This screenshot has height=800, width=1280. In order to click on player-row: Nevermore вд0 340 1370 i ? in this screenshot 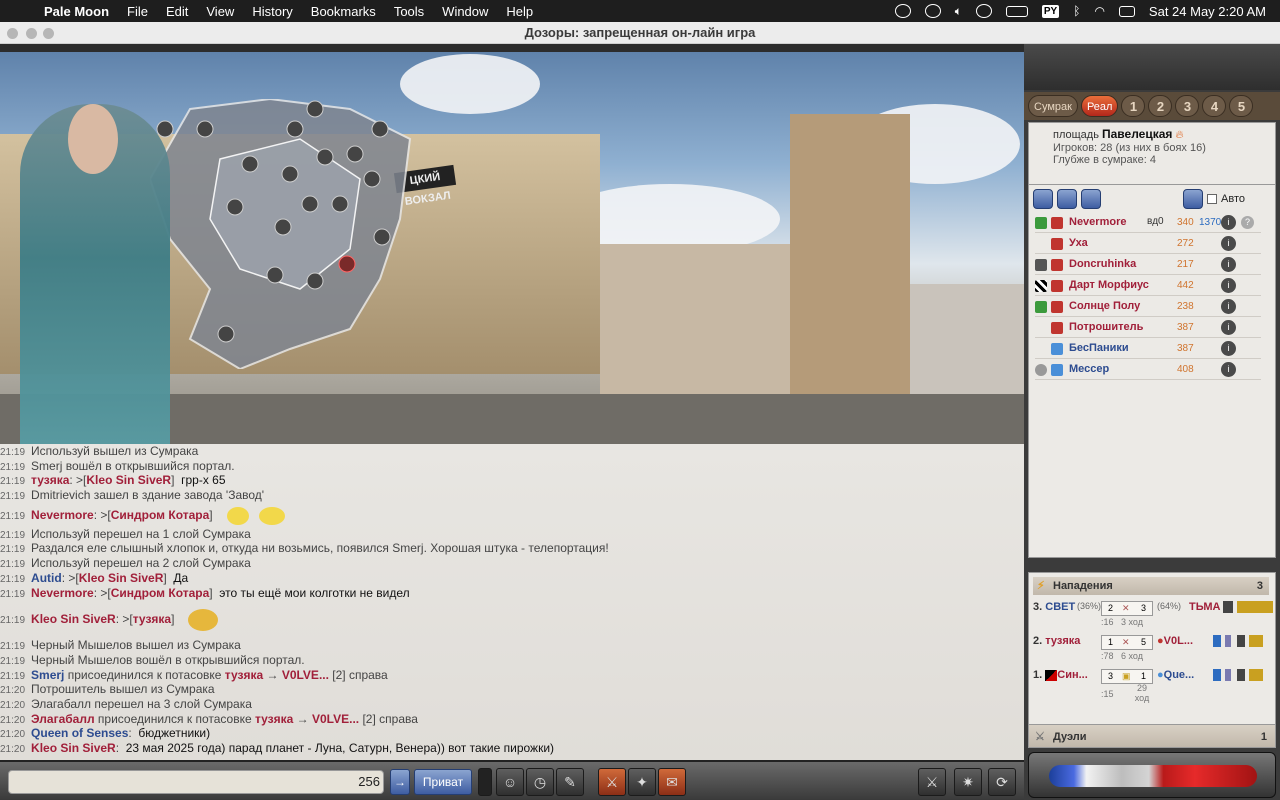, I will do `click(1148, 223)`.